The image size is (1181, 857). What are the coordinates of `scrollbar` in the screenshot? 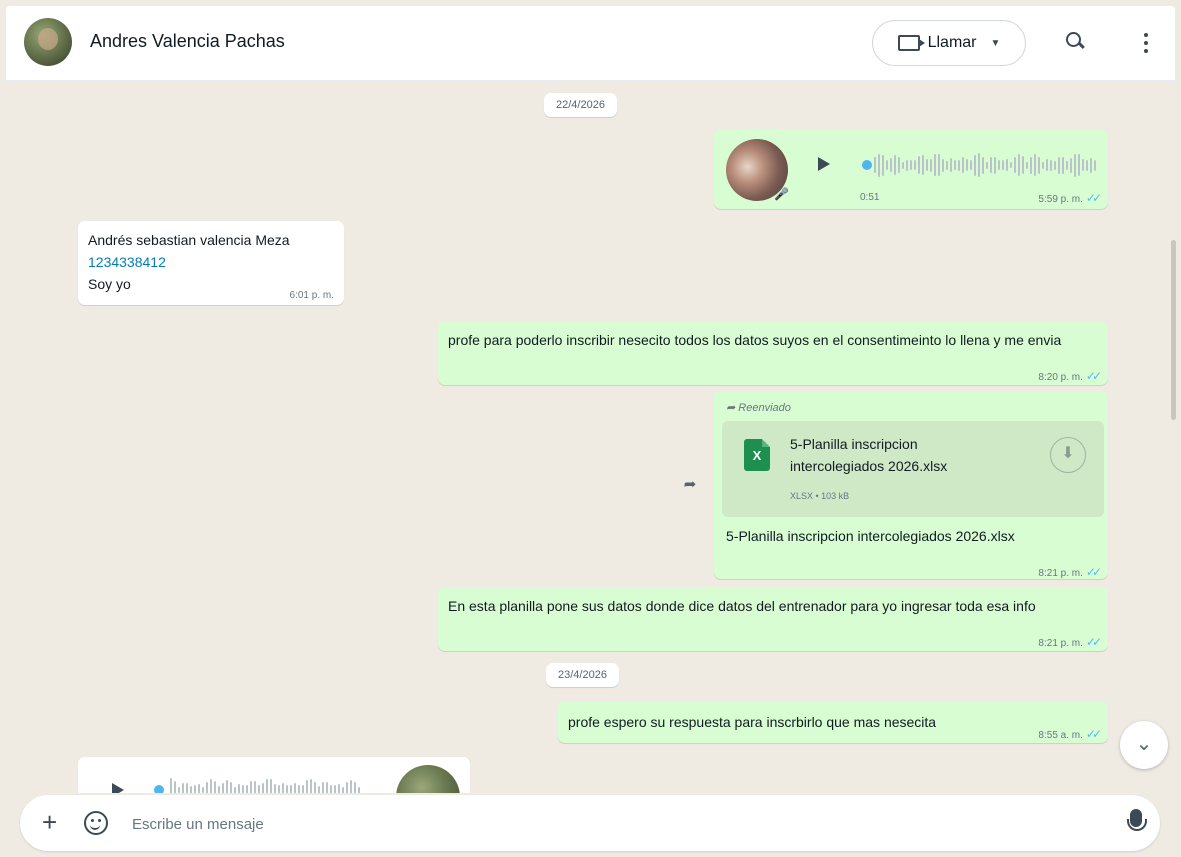 It's located at (1173, 330).